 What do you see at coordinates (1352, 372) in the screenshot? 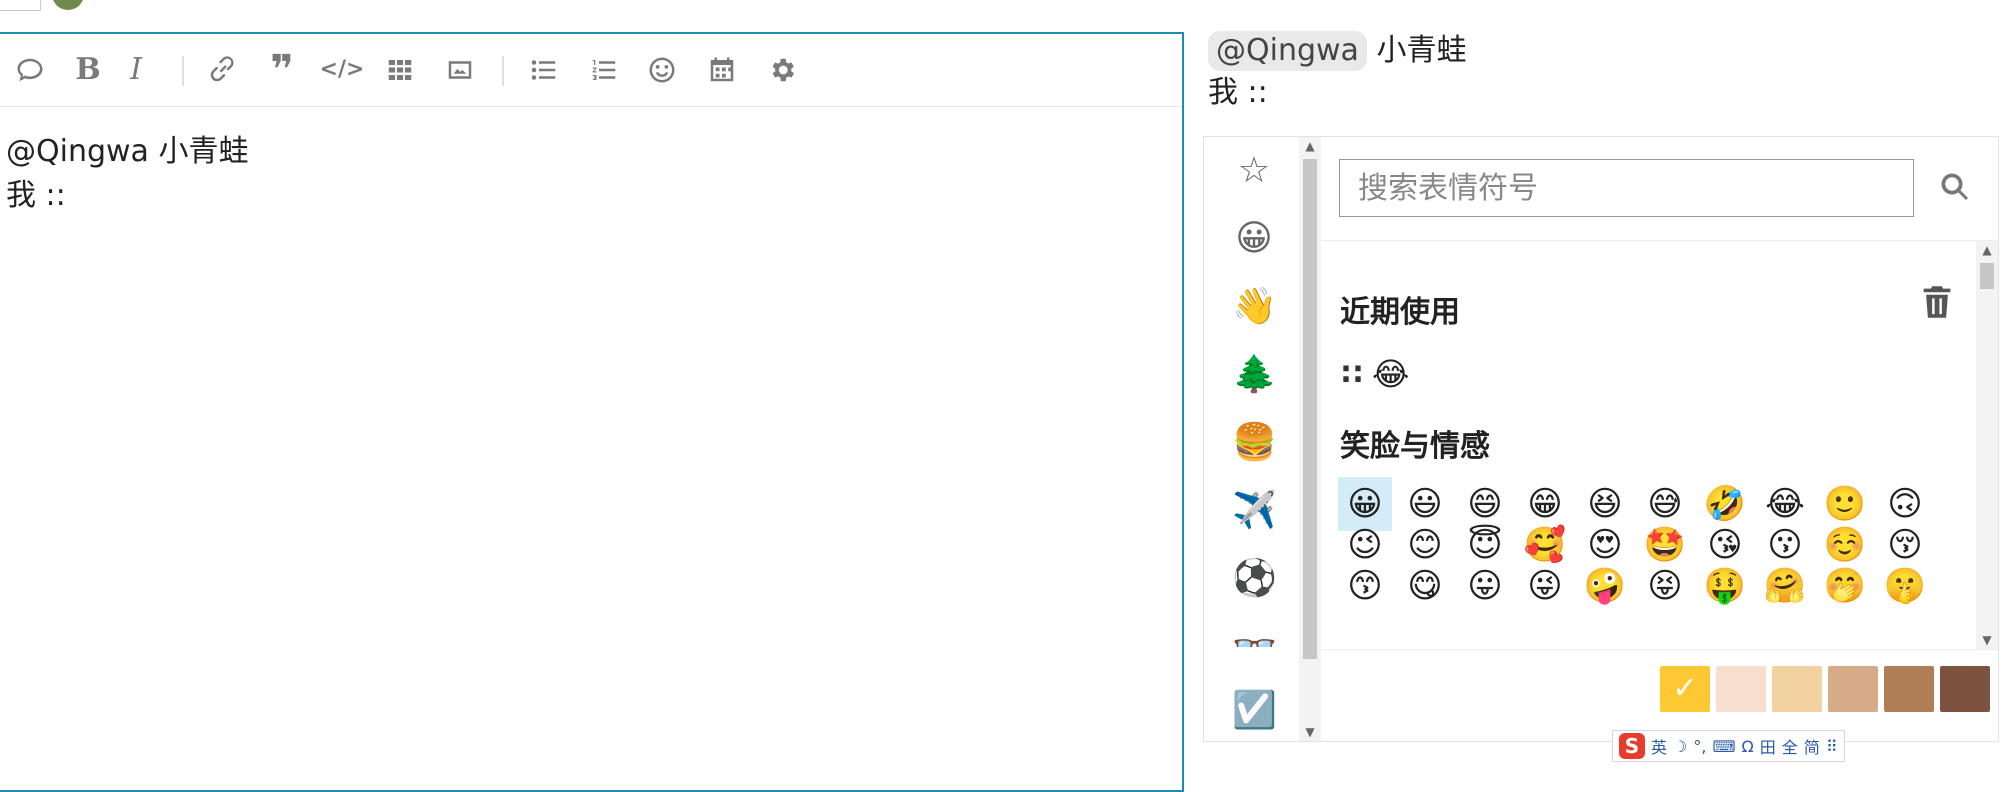
I see `recent-item-colon: ::` at bounding box center [1352, 372].